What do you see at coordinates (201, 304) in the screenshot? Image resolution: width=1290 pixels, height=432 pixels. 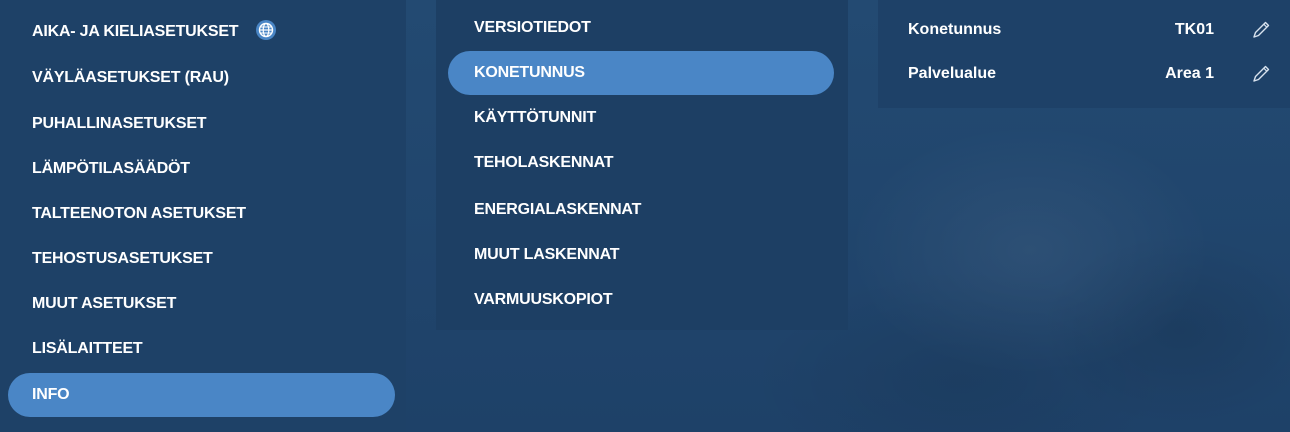 I see `menu-item-other-settings: MUUT ASETUKSET` at bounding box center [201, 304].